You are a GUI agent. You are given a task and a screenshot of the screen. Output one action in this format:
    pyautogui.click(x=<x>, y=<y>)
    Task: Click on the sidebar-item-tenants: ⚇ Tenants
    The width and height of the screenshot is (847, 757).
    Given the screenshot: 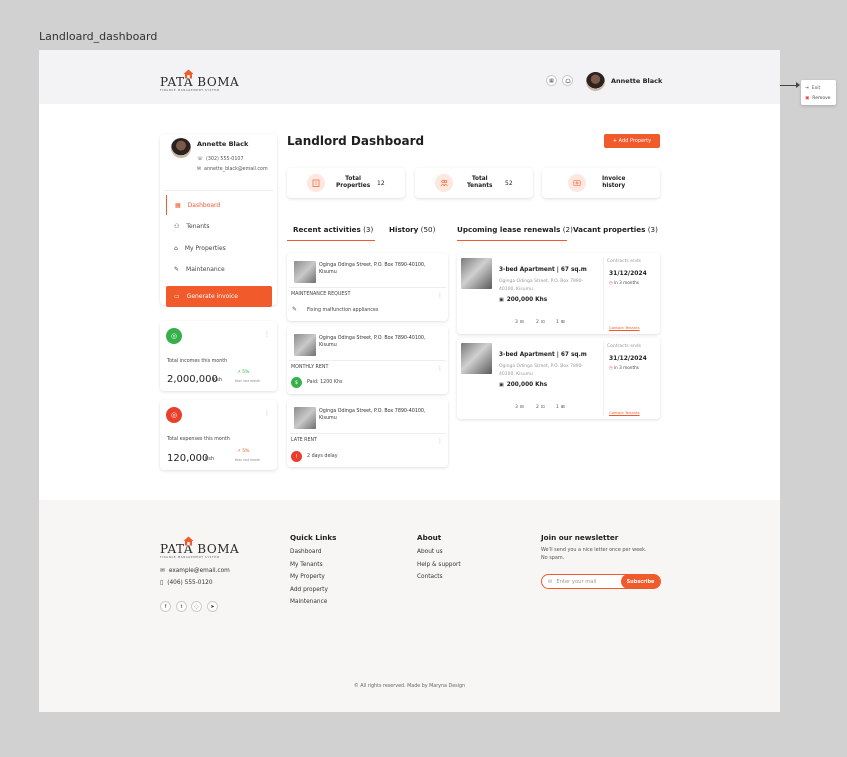 What is the action you would take?
    pyautogui.click(x=219, y=226)
    